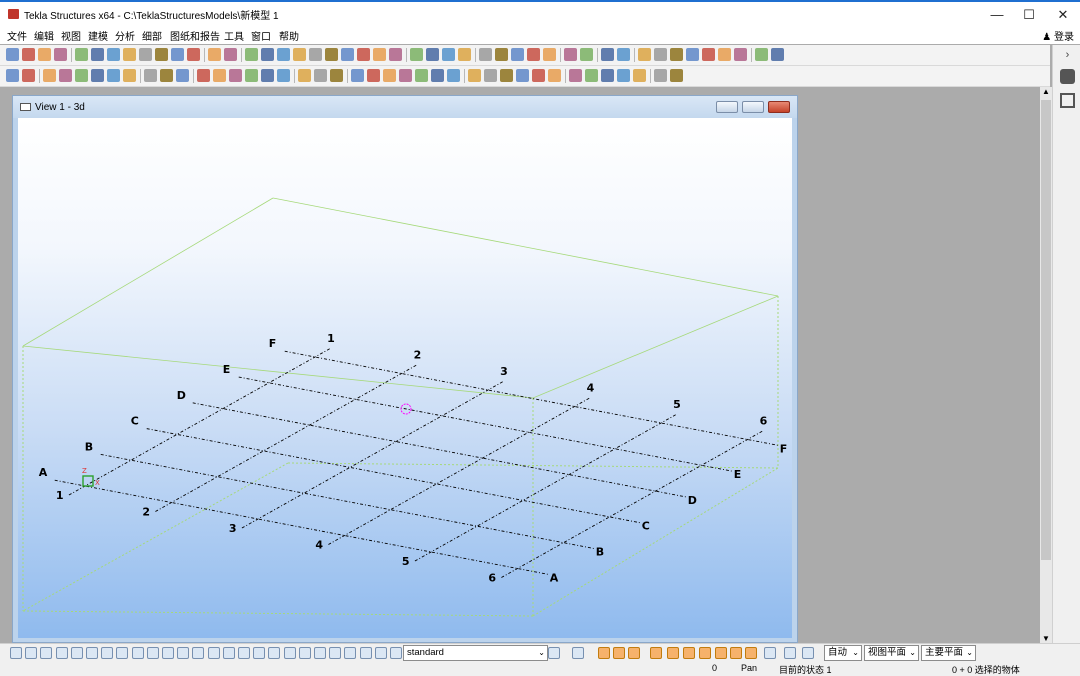  Describe the element at coordinates (17, 35) in the screenshot. I see `menu-file: 文件` at that location.